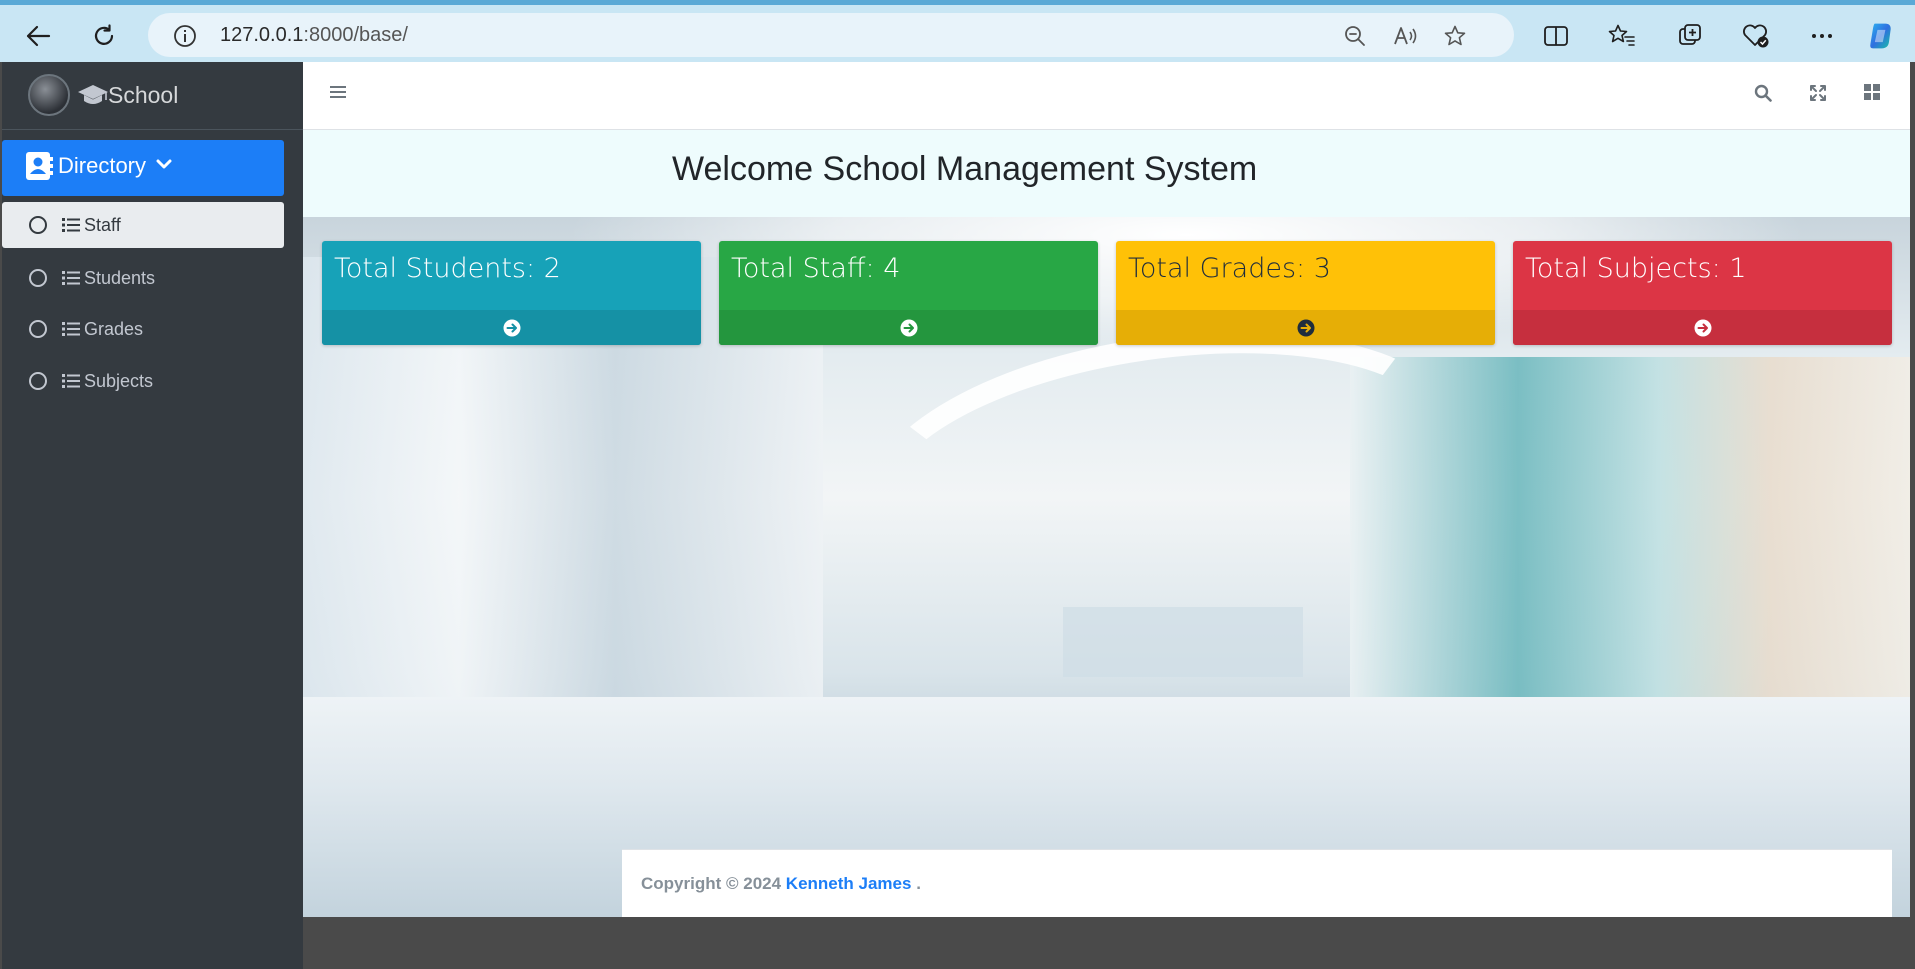  What do you see at coordinates (39, 168) in the screenshot?
I see `address-book-icon` at bounding box center [39, 168].